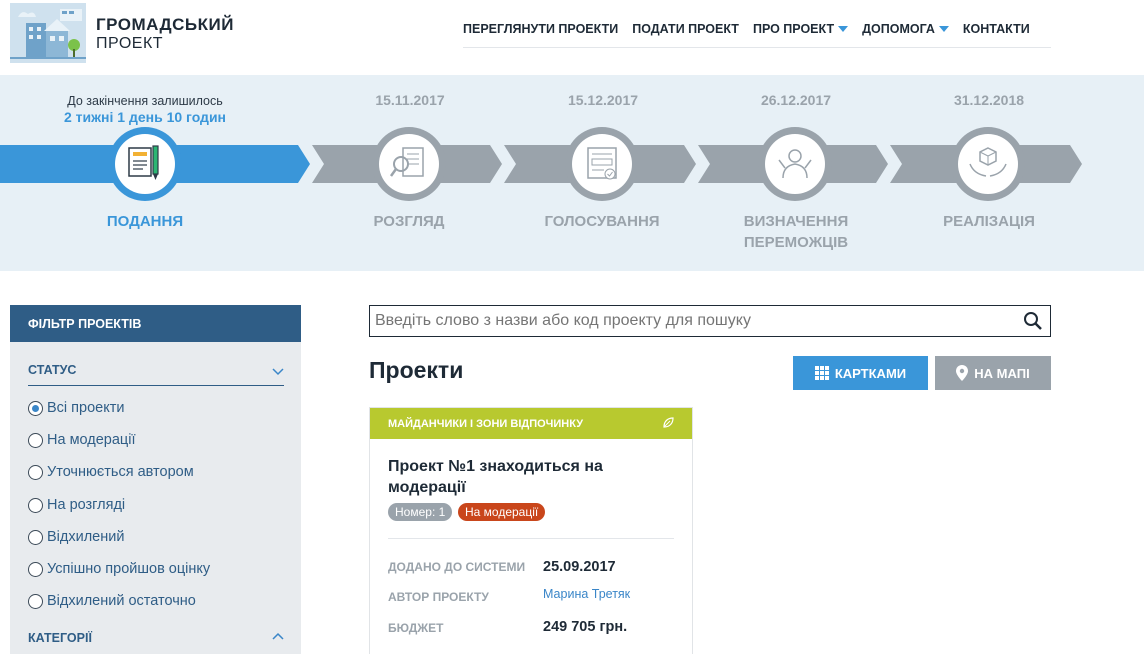  I want to click on view-cards-button: КАРТКАМИ, so click(860, 373).